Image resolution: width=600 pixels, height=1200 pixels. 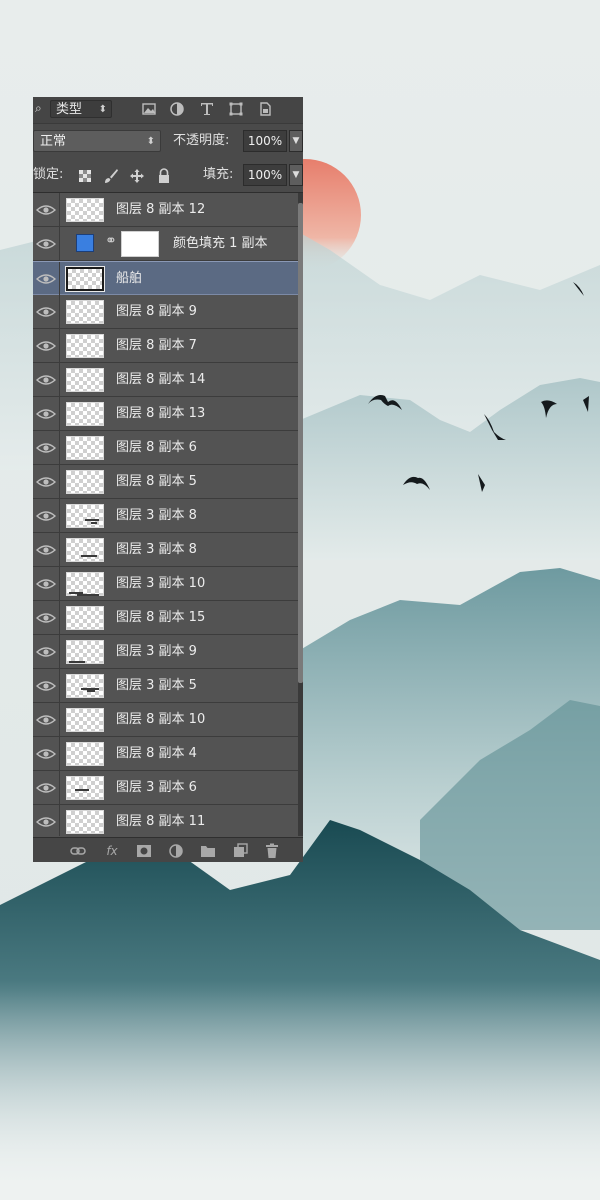 What do you see at coordinates (296, 141) in the screenshot?
I see `opacity-dropdown-icon: ▼` at bounding box center [296, 141].